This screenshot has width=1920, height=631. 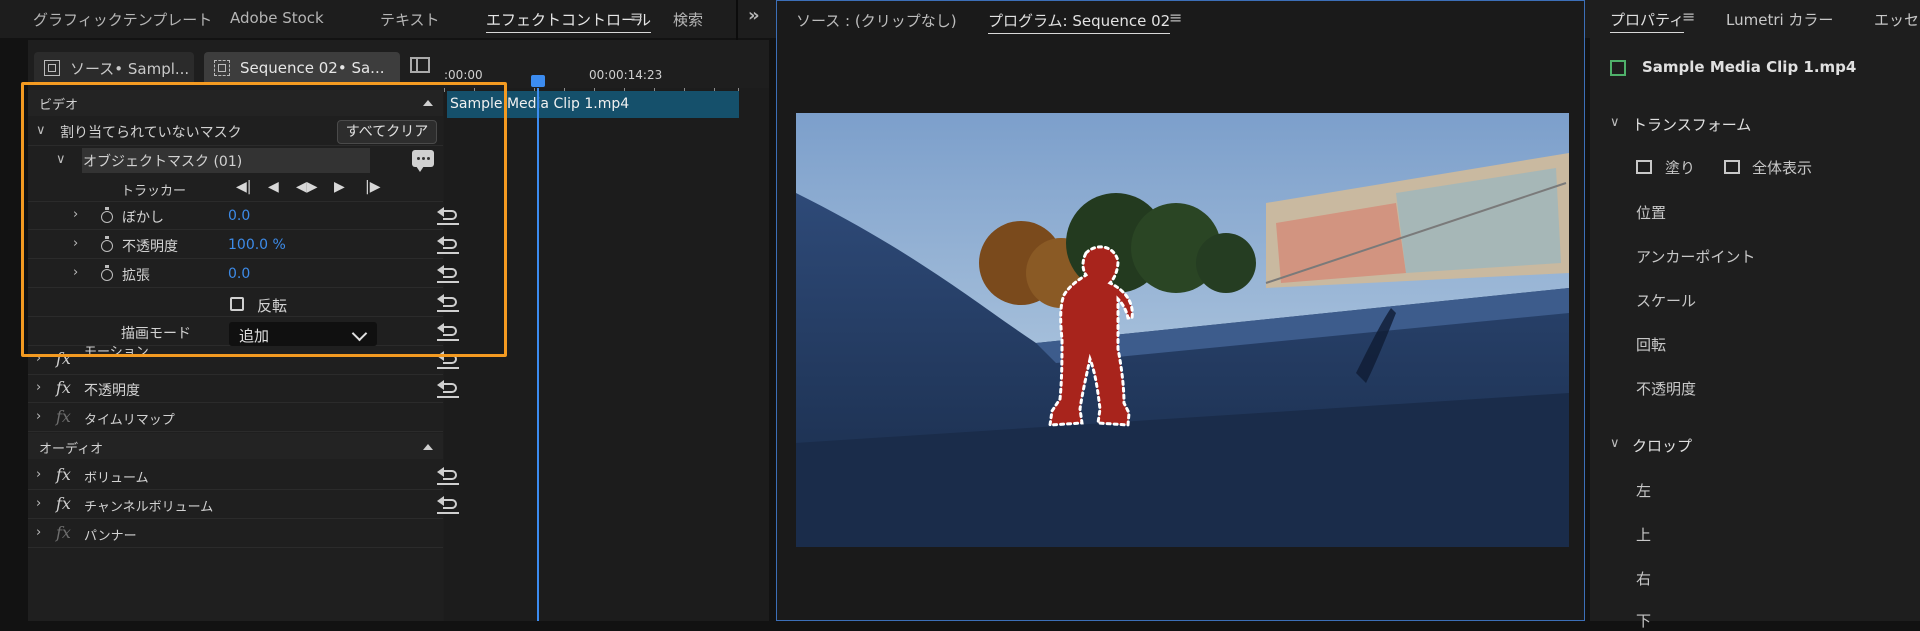 What do you see at coordinates (1749, 67) in the screenshot?
I see `clip-name: Sample Media Clip 1.mp4` at bounding box center [1749, 67].